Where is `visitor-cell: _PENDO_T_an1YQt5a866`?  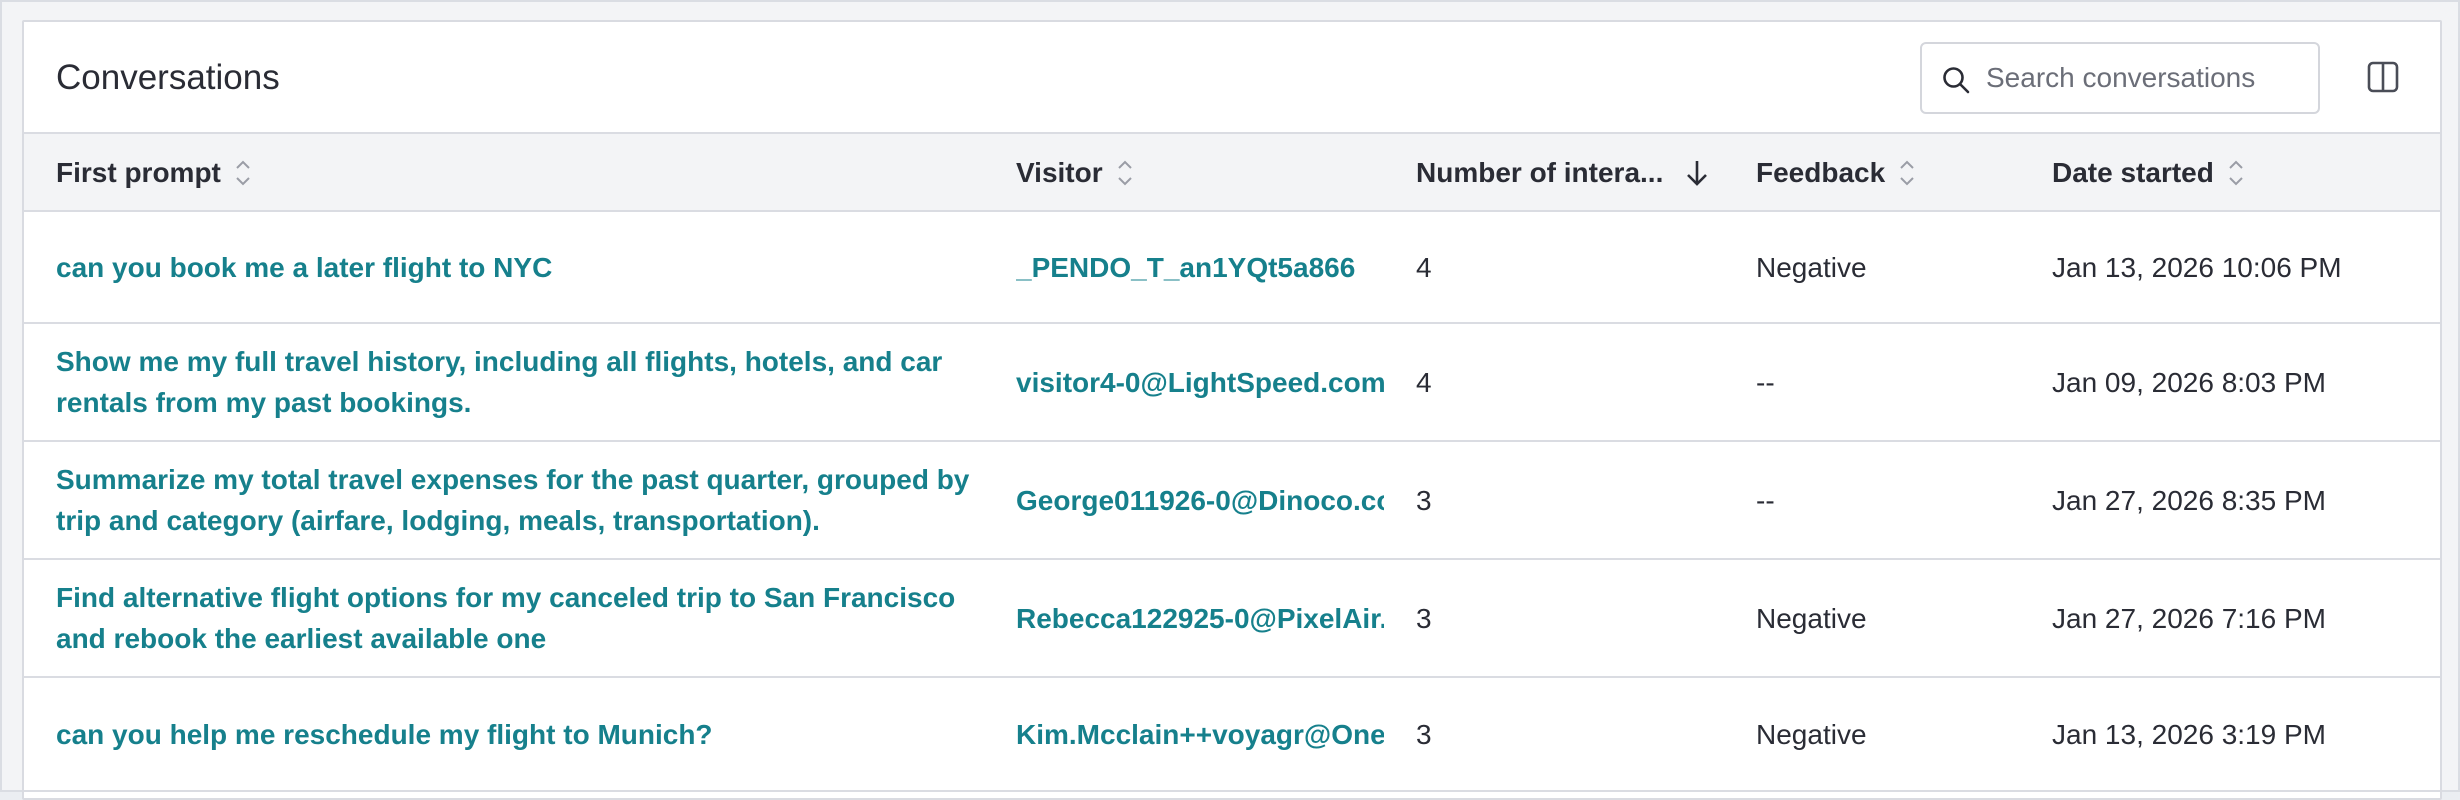
visitor-cell: _PENDO_T_an1YQt5a866 is located at coordinates (1200, 267).